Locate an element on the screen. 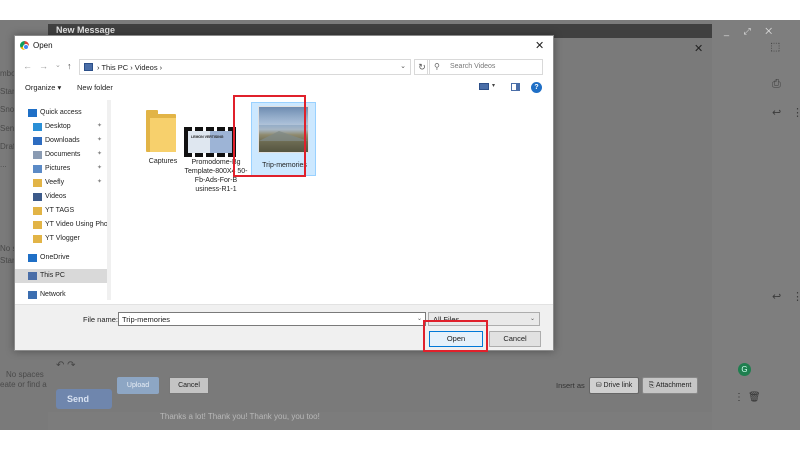 The height and width of the screenshot is (450, 800). help-icon: ? is located at coordinates (536, 87).